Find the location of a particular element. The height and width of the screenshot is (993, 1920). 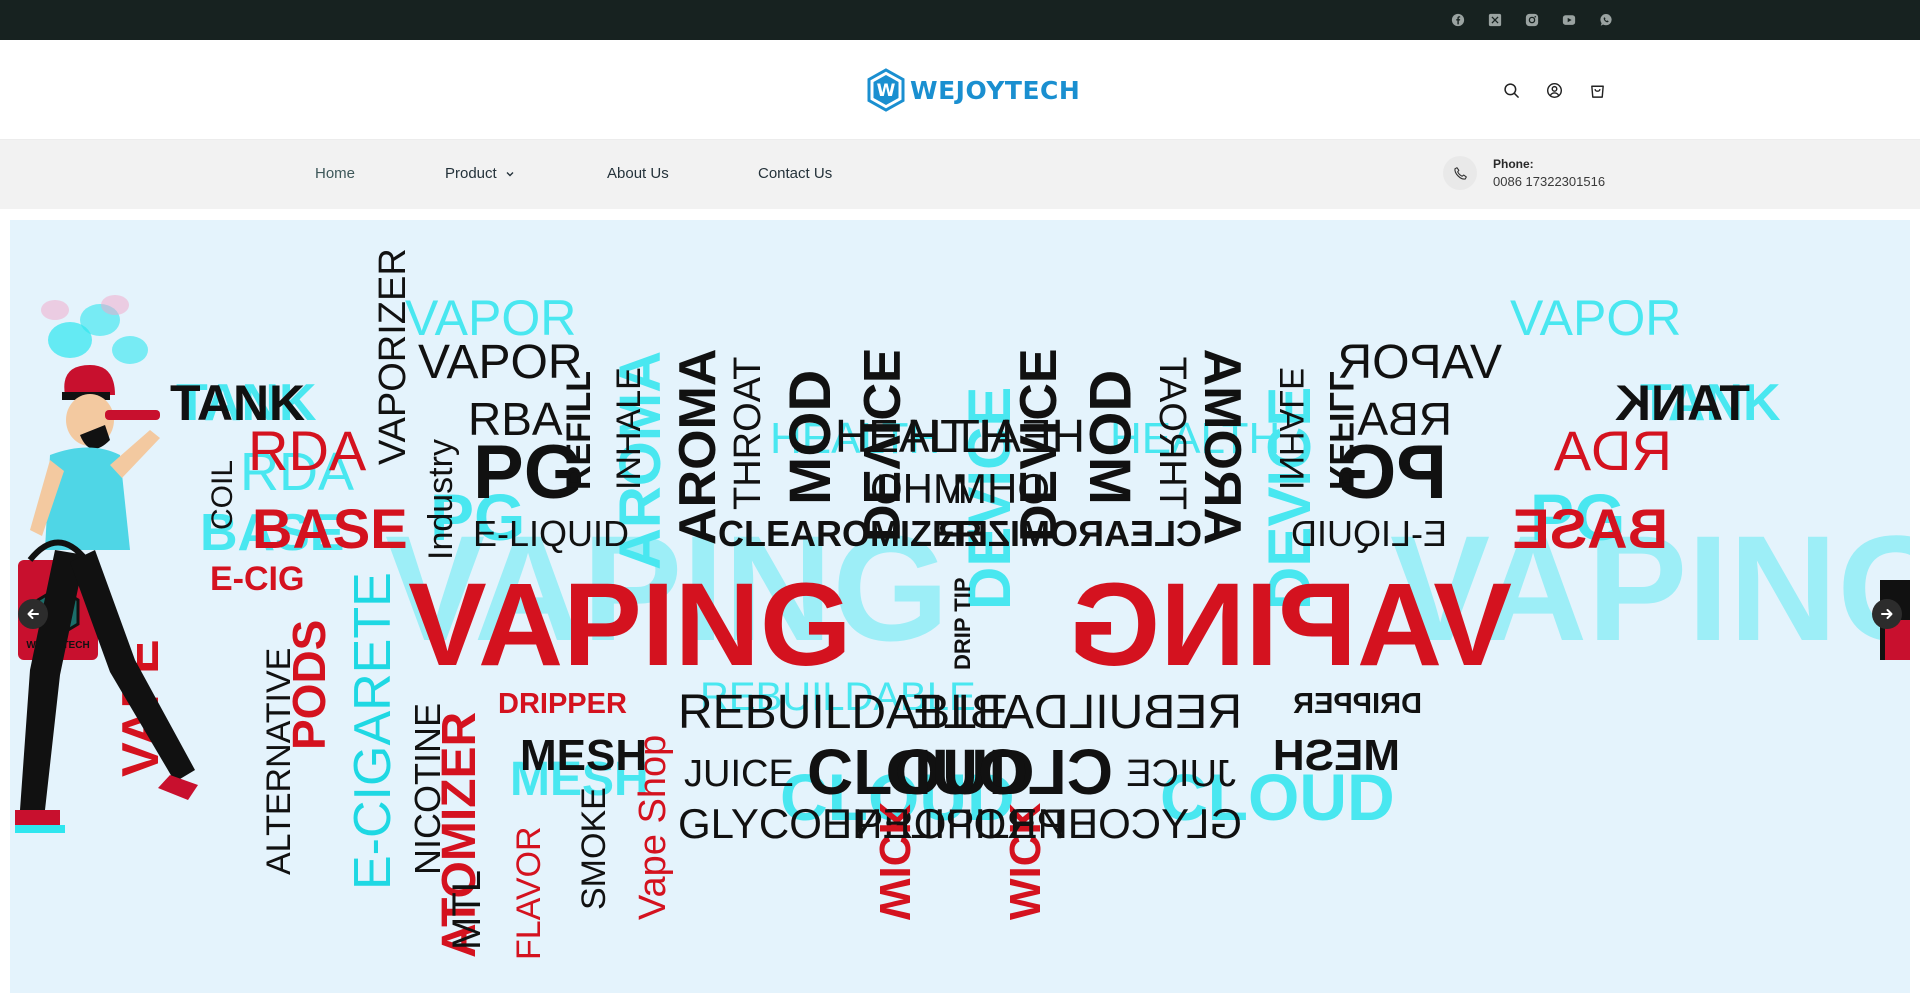

svg-text: CLEAROMIZER is located at coordinates (1070, 533).